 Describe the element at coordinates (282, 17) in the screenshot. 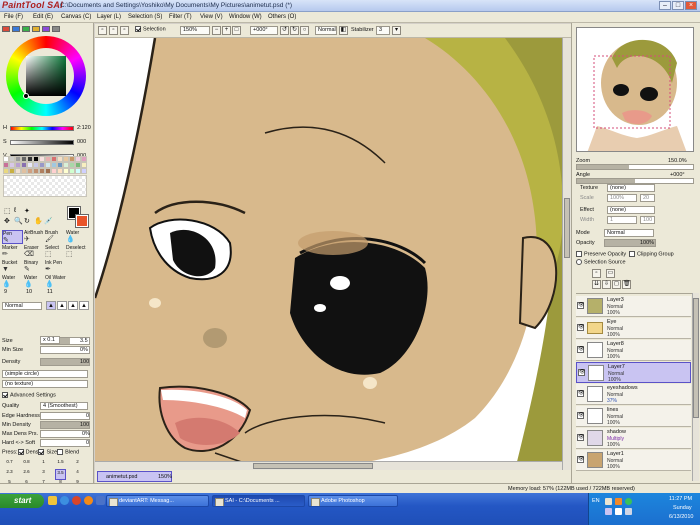

I see `menu-item: Others (O)` at that location.